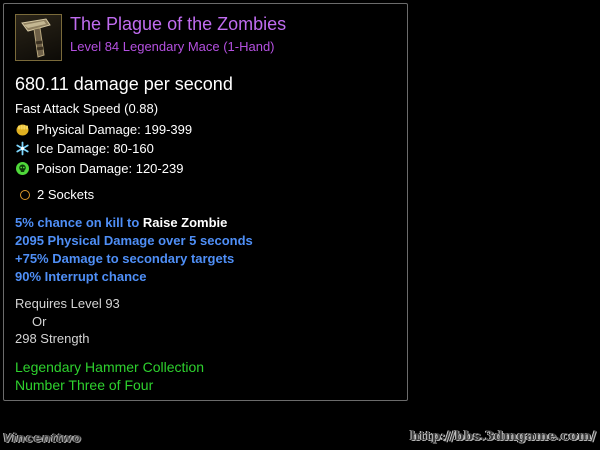 This screenshot has height=450, width=600. I want to click on fist-icon, so click(22, 129).